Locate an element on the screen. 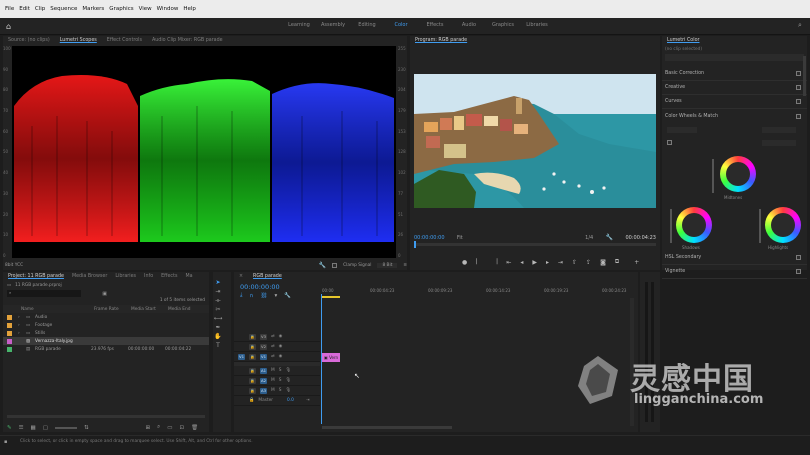  timeline-close-icon: × is located at coordinates (241, 276).